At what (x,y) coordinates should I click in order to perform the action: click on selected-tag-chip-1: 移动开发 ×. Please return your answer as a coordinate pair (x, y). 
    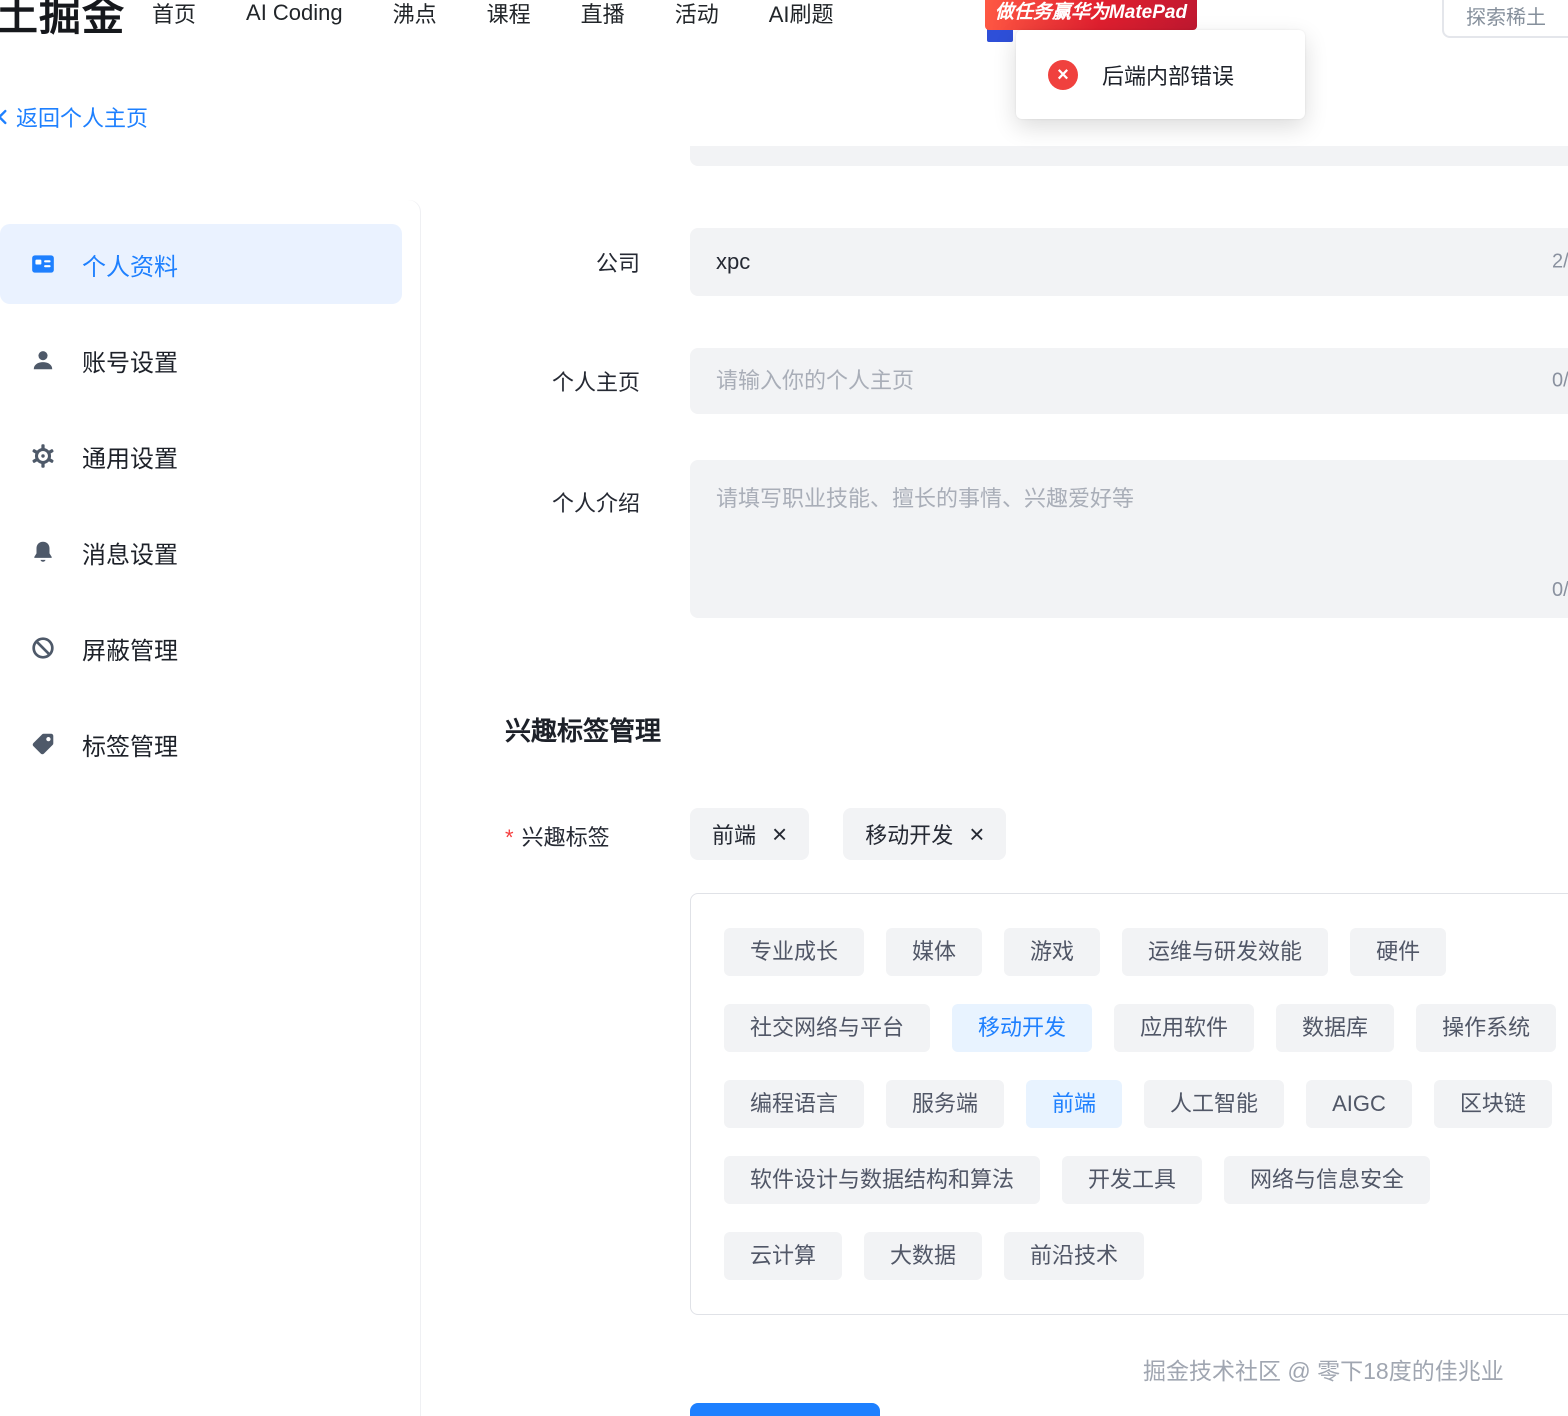
    Looking at the image, I should click on (925, 834).